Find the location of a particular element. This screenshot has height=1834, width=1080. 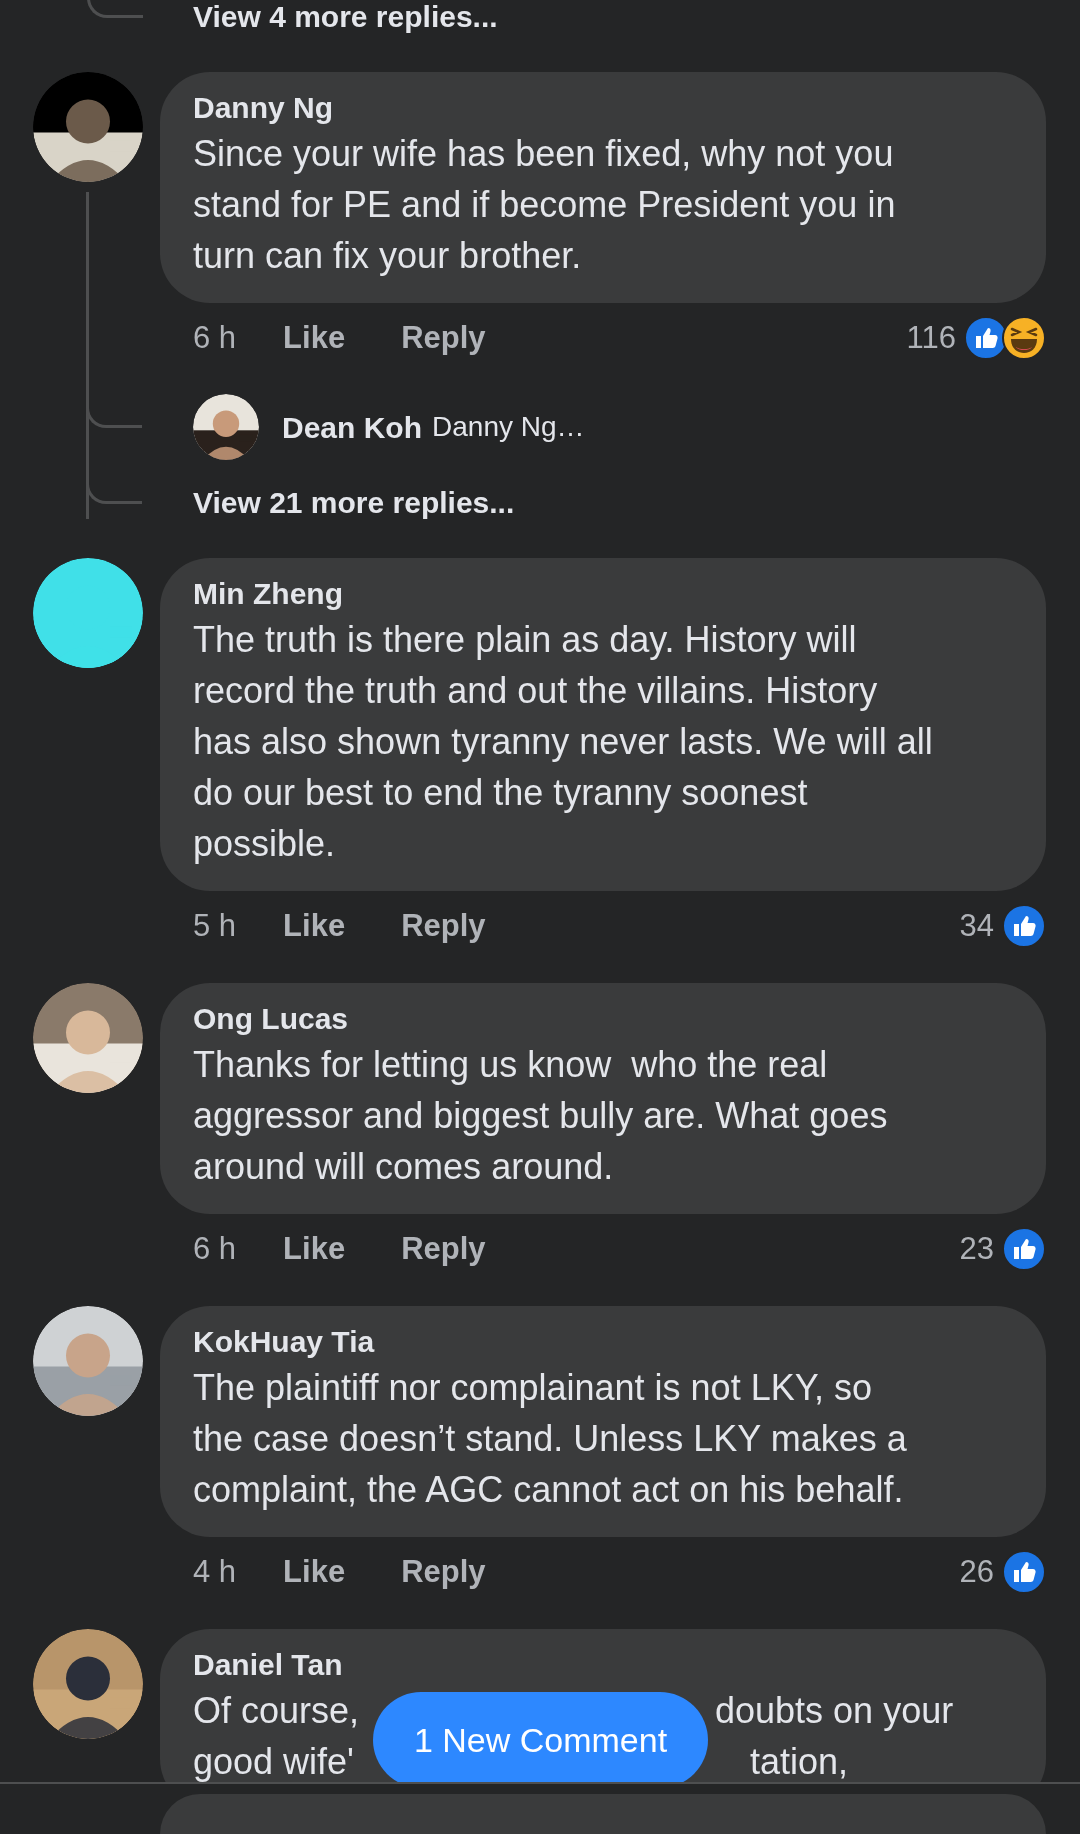

reaction-count: 34 is located at coordinates (976, 925).